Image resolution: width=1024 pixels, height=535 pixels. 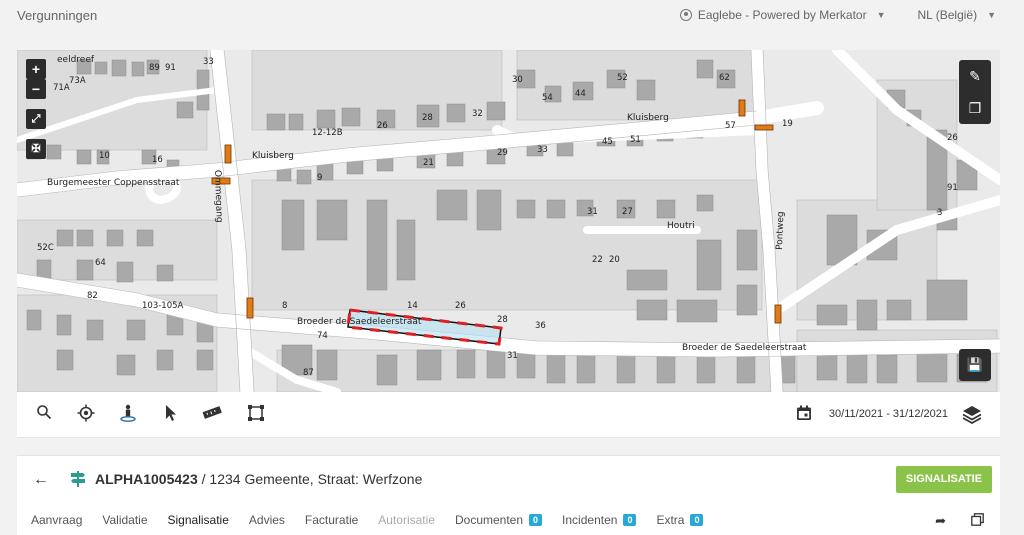 I want to click on dossier-description: / 1234 Gemeente, Straat: Werfzone, so click(x=310, y=479).